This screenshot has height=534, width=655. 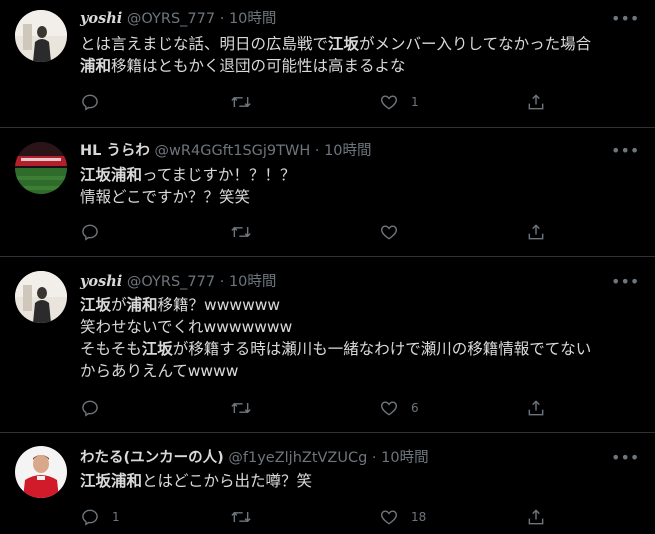 I want to click on tweet-line: からありえんてwwww, so click(x=357, y=371).